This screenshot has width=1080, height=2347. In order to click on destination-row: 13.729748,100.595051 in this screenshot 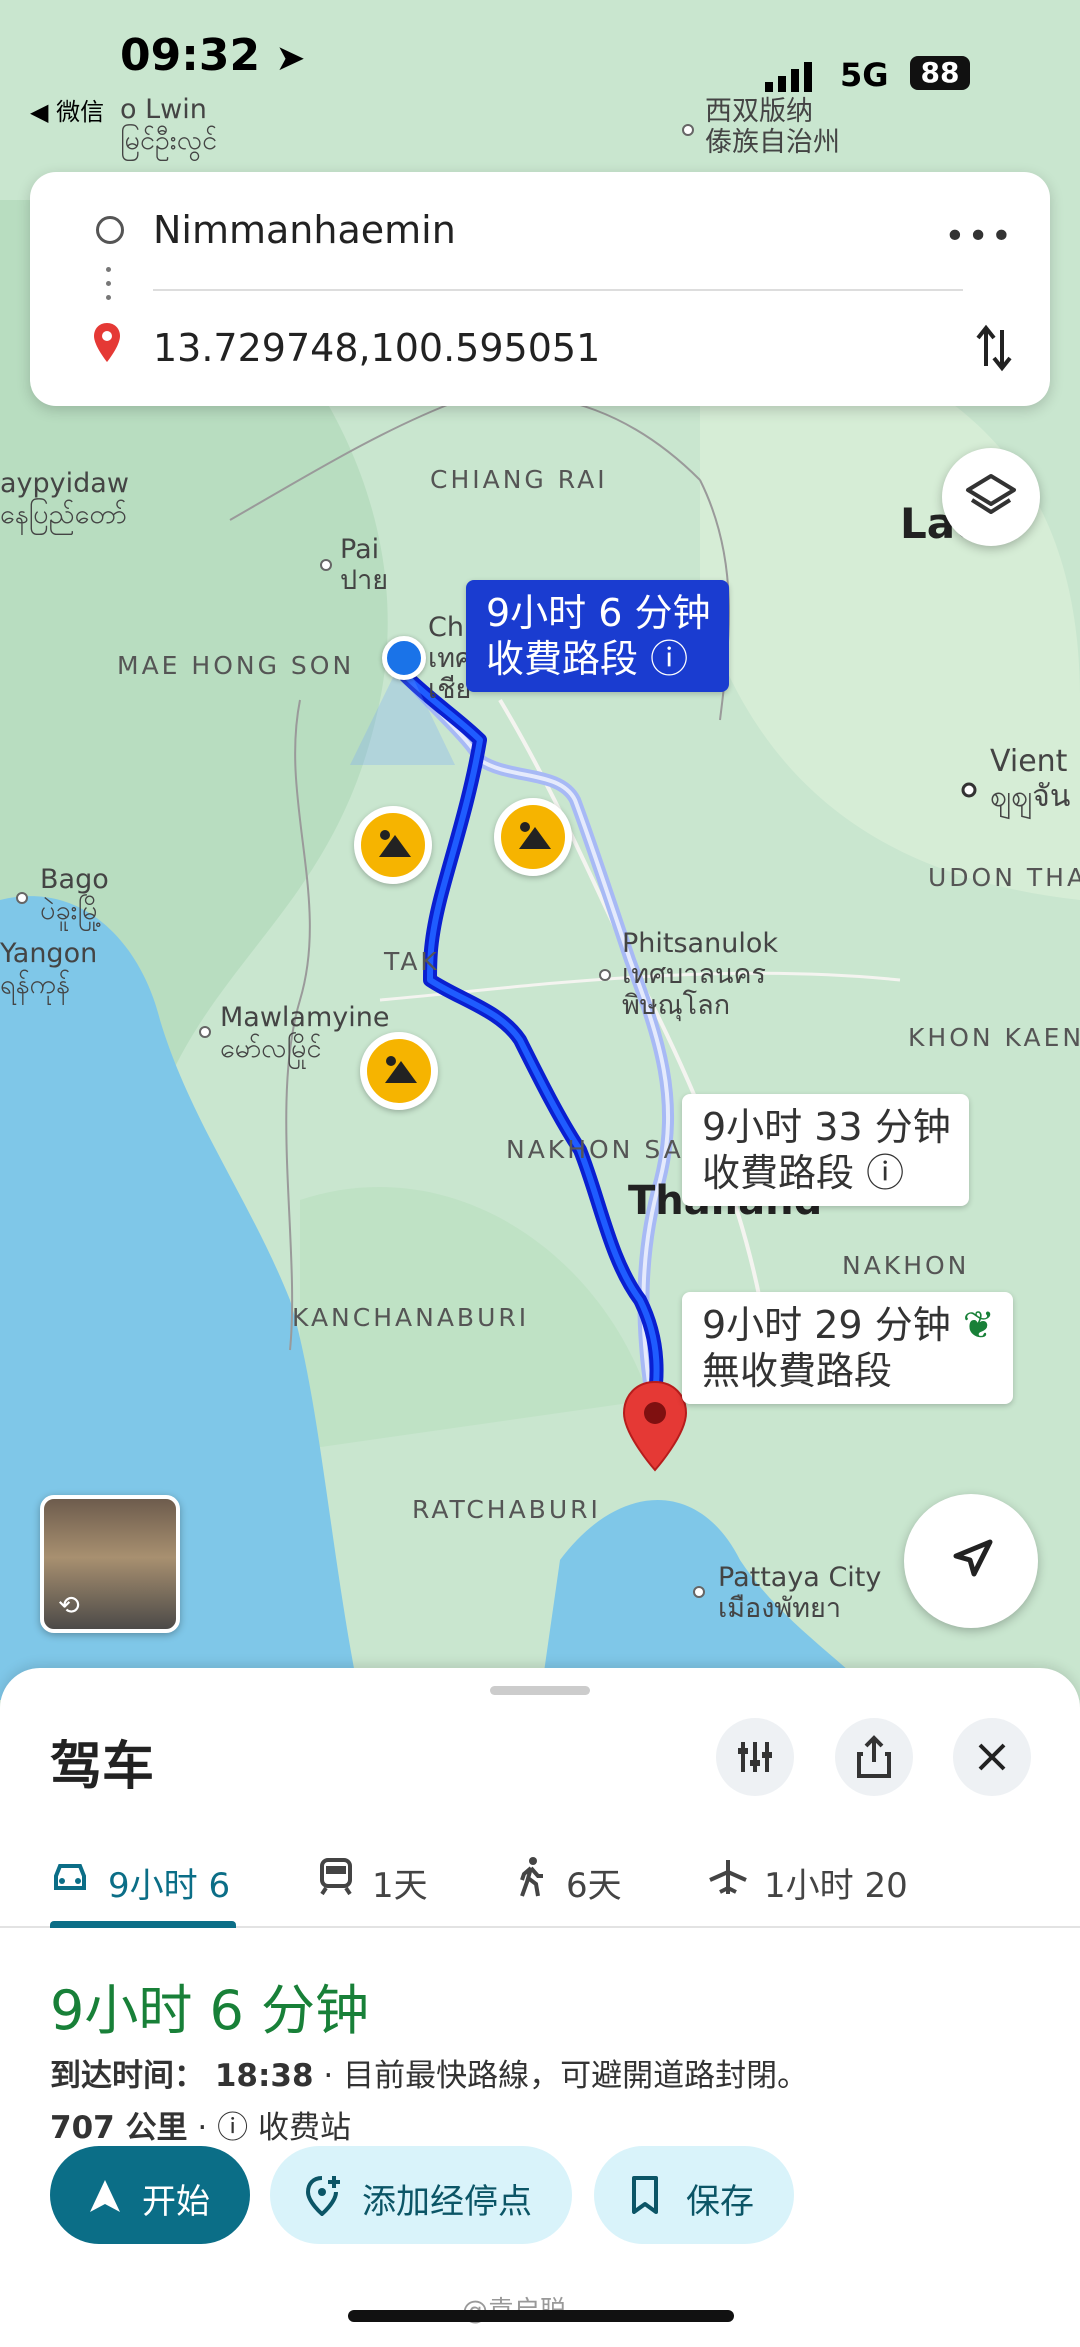, I will do `click(540, 348)`.